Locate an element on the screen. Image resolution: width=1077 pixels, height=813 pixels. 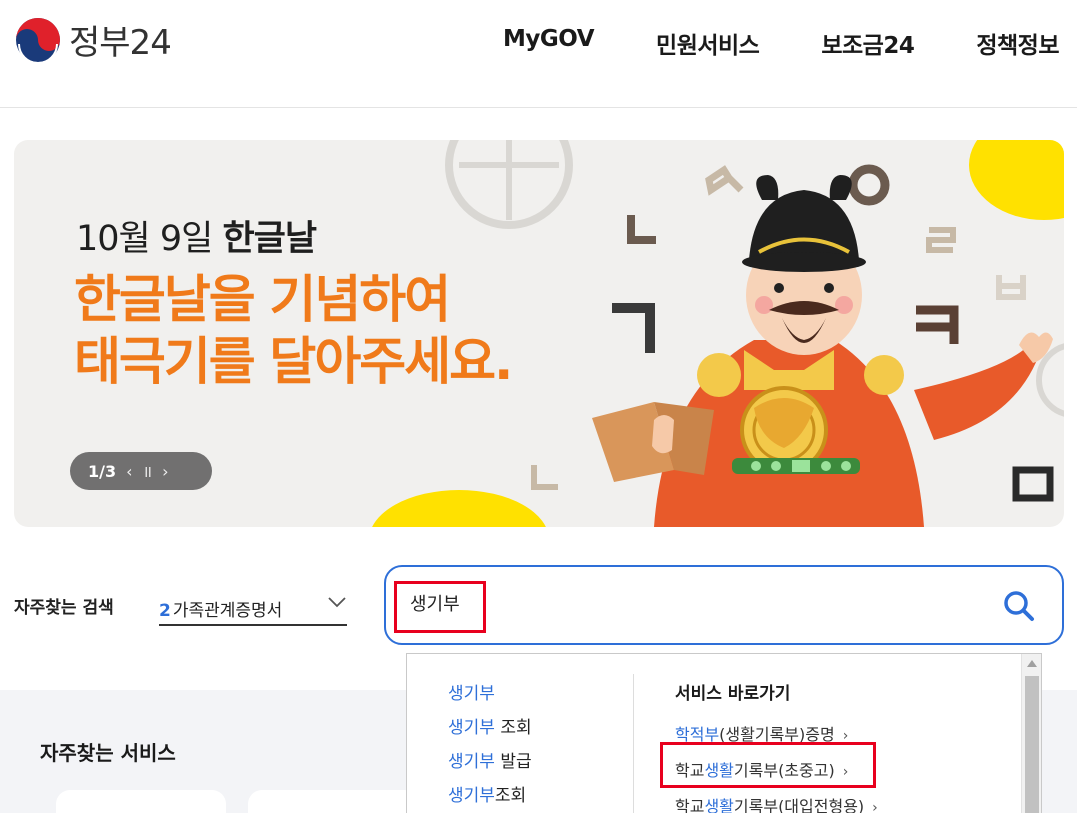
suggestion-item: 생기부 is located at coordinates (490, 696).